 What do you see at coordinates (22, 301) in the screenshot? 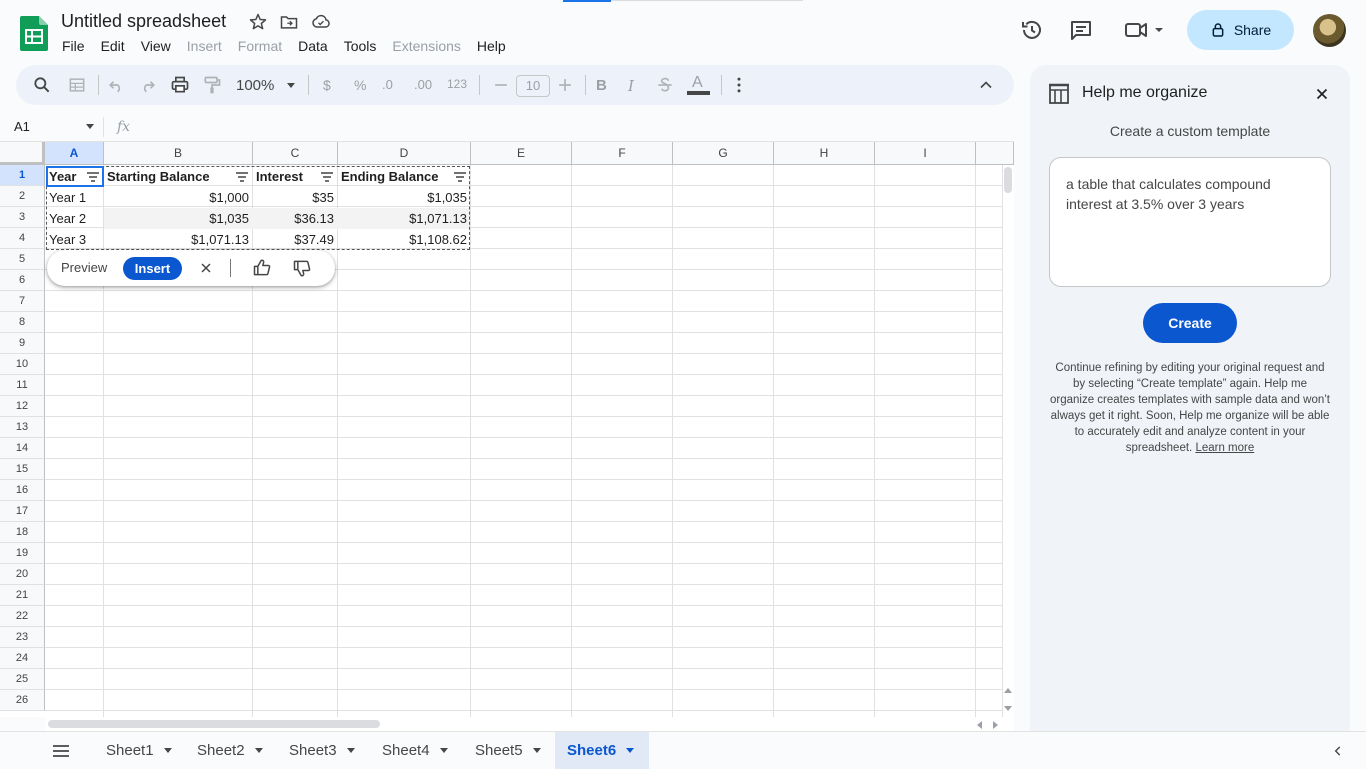
I see `row-header-7: 7` at bounding box center [22, 301].